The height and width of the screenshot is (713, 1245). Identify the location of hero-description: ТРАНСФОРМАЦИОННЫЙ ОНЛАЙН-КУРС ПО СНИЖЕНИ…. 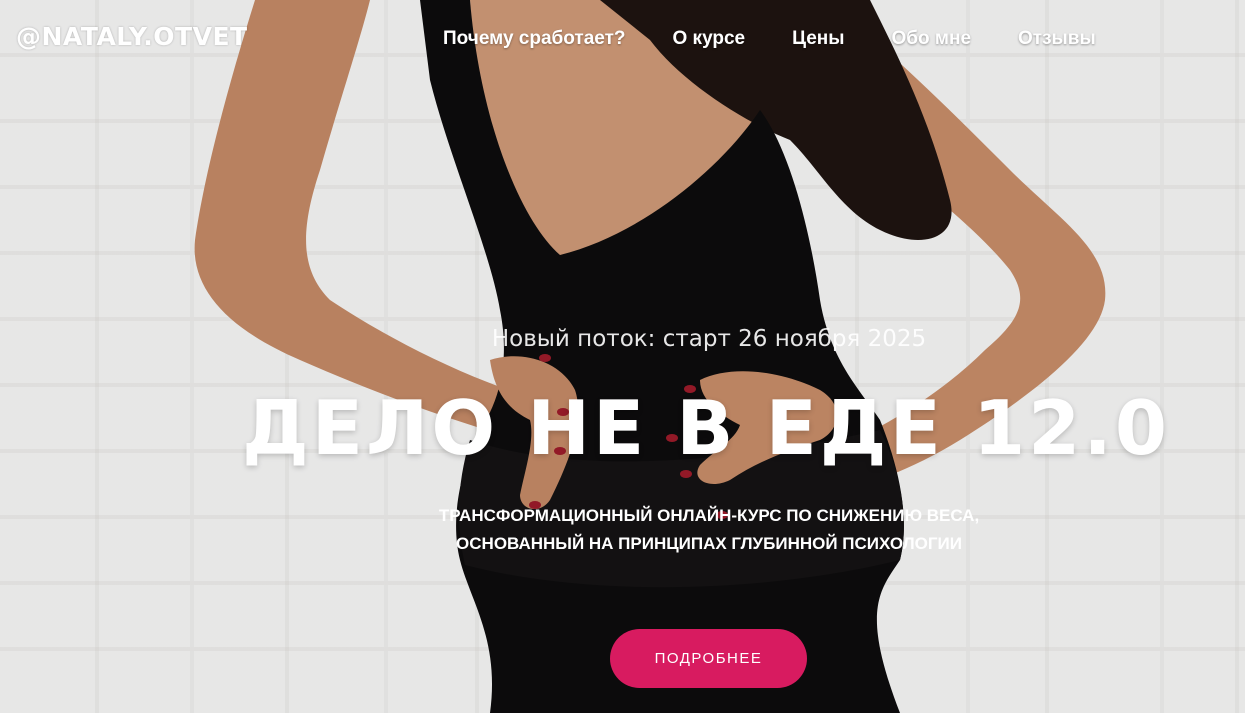
(622, 530).